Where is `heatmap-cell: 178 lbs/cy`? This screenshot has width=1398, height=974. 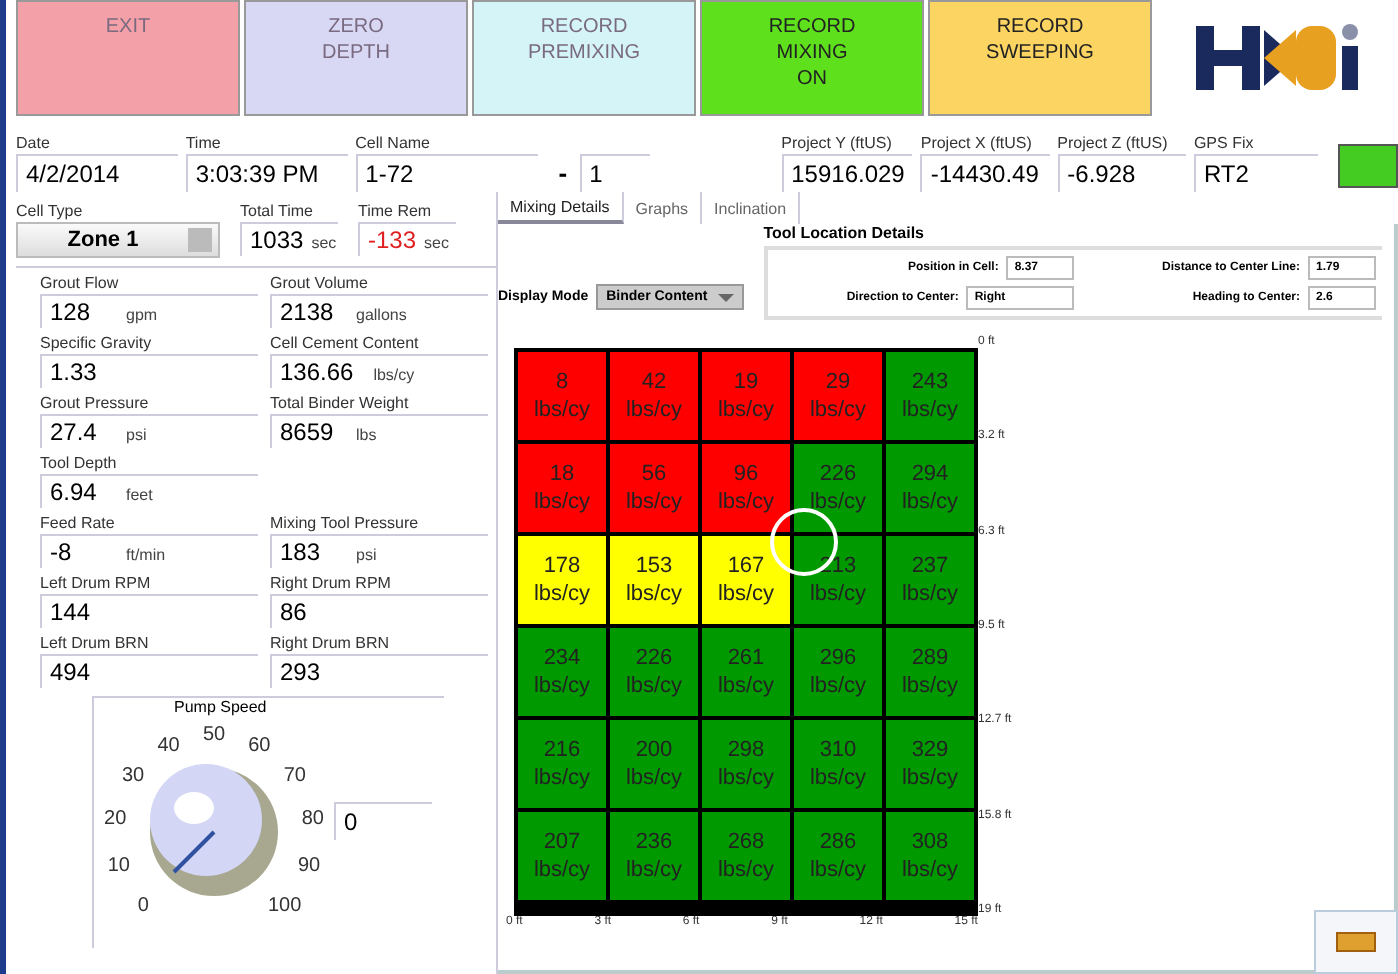
heatmap-cell: 178 lbs/cy is located at coordinates (562, 580).